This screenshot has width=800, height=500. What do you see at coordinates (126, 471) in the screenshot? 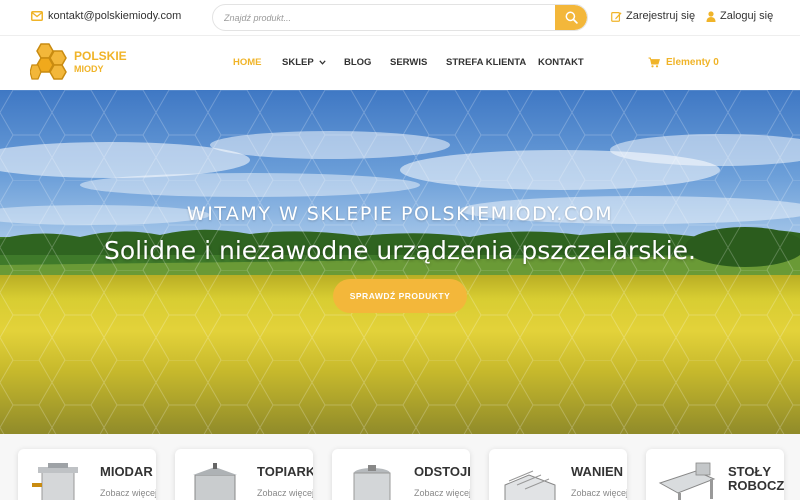
I see `category-name: MIODAR` at bounding box center [126, 471].